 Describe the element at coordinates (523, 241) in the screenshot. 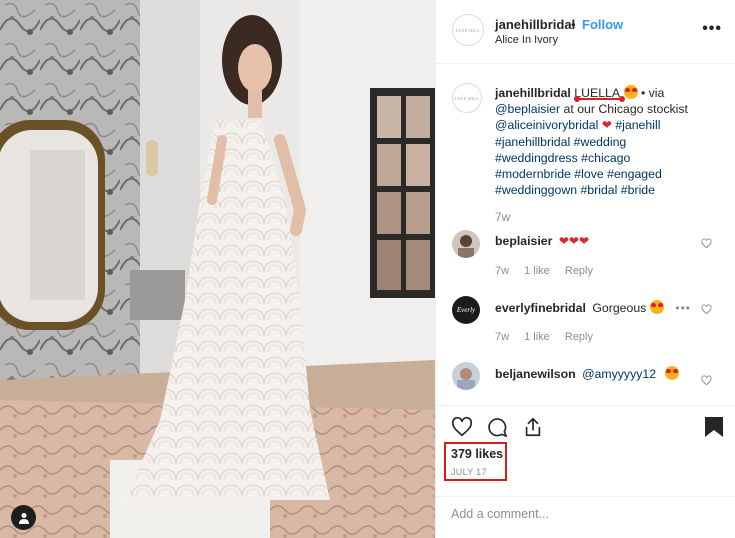

I see `comment-username: beplaisier` at that location.